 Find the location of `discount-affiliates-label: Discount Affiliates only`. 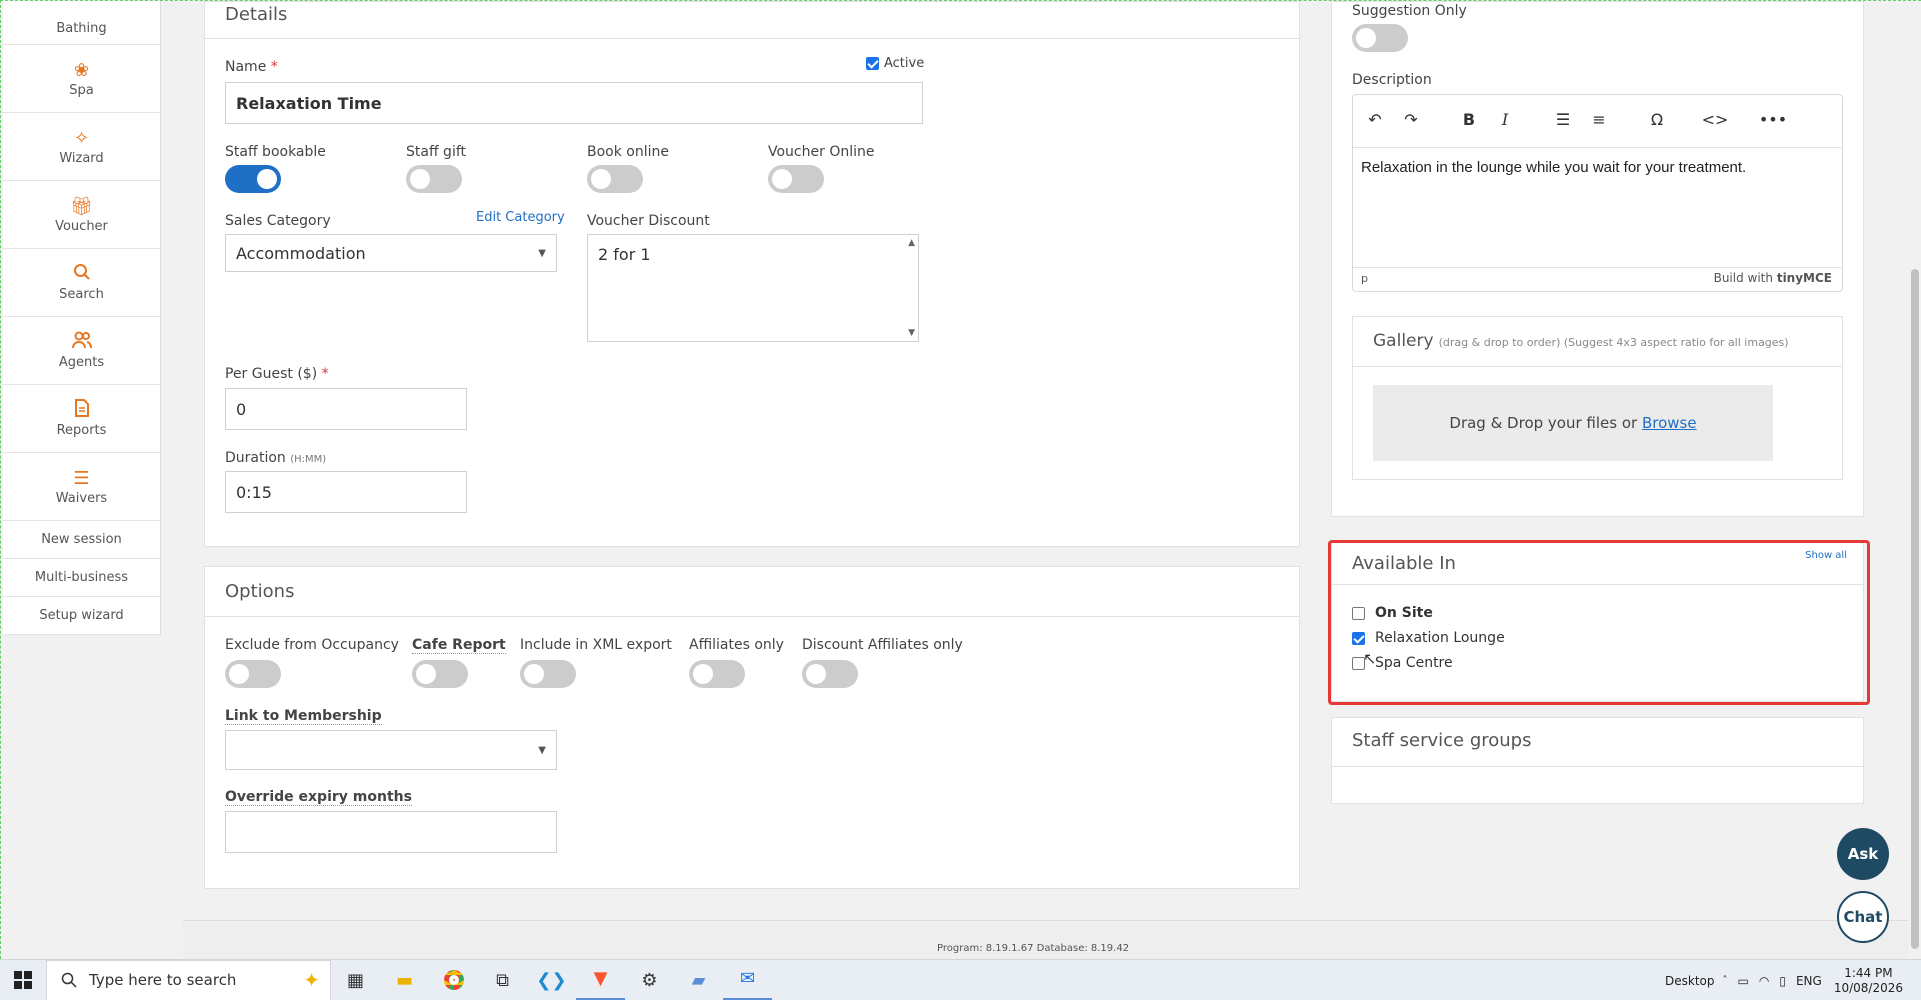

discount-affiliates-label: Discount Affiliates only is located at coordinates (882, 645).